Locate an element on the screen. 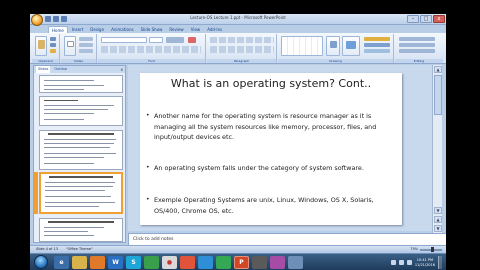  zoom-slider is located at coordinates (431, 249).